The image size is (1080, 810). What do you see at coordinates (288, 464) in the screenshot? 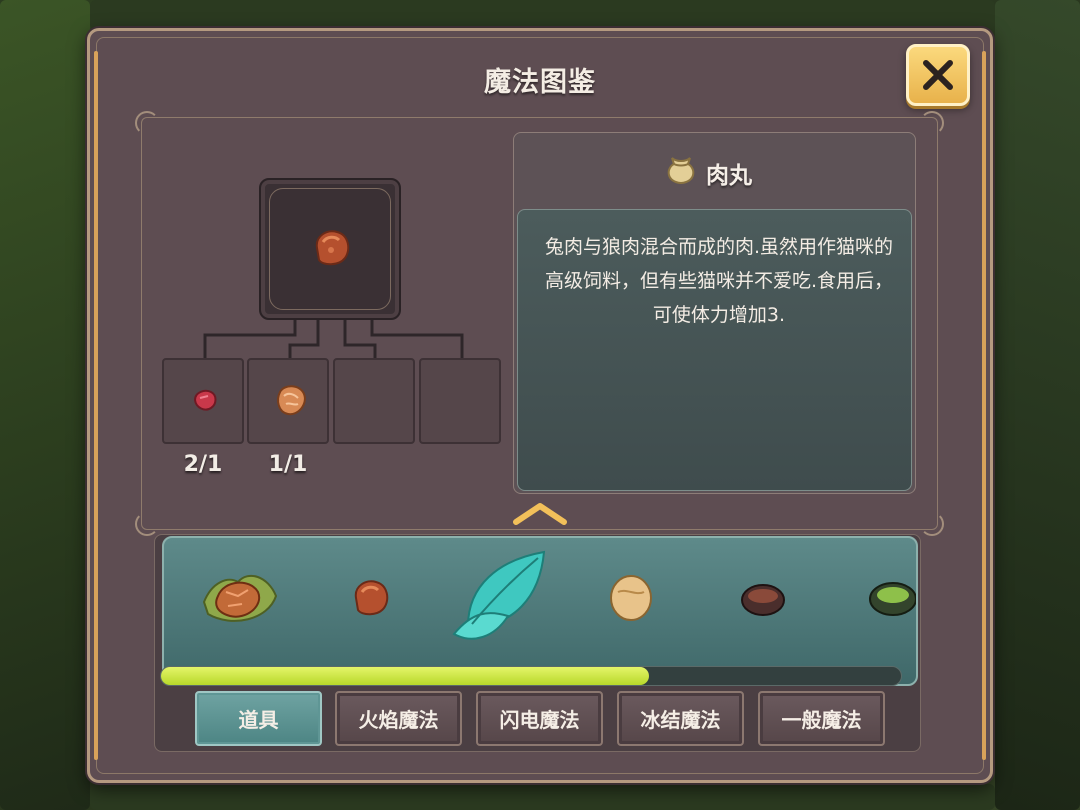
I see `ingredient-count: 1/1` at bounding box center [288, 464].